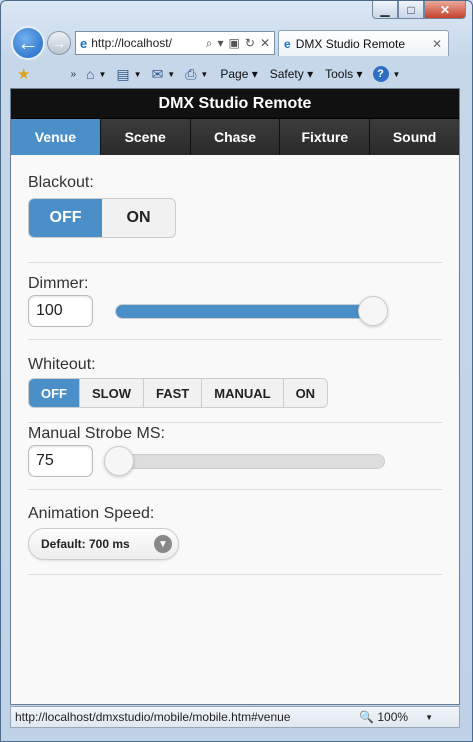 The image size is (473, 742). I want to click on whiteout-manual-button: MANUAL, so click(243, 393).